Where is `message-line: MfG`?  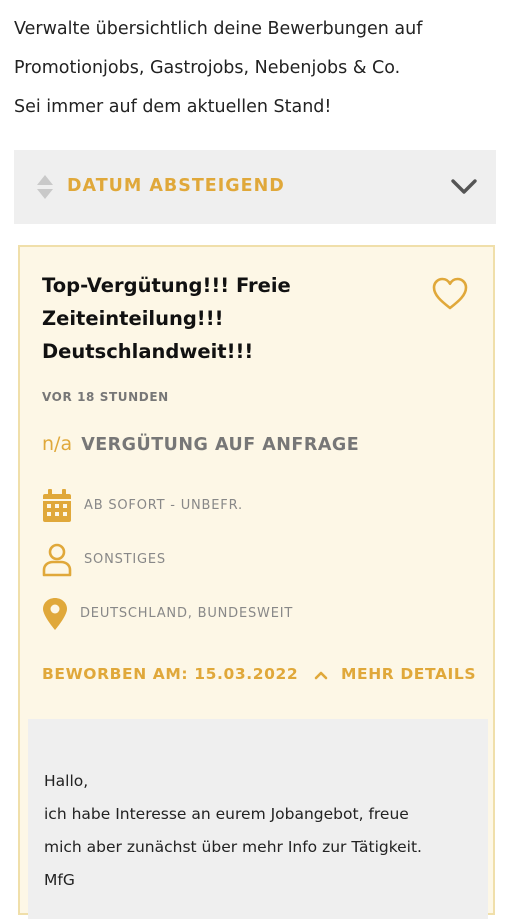 message-line: MfG is located at coordinates (59, 880).